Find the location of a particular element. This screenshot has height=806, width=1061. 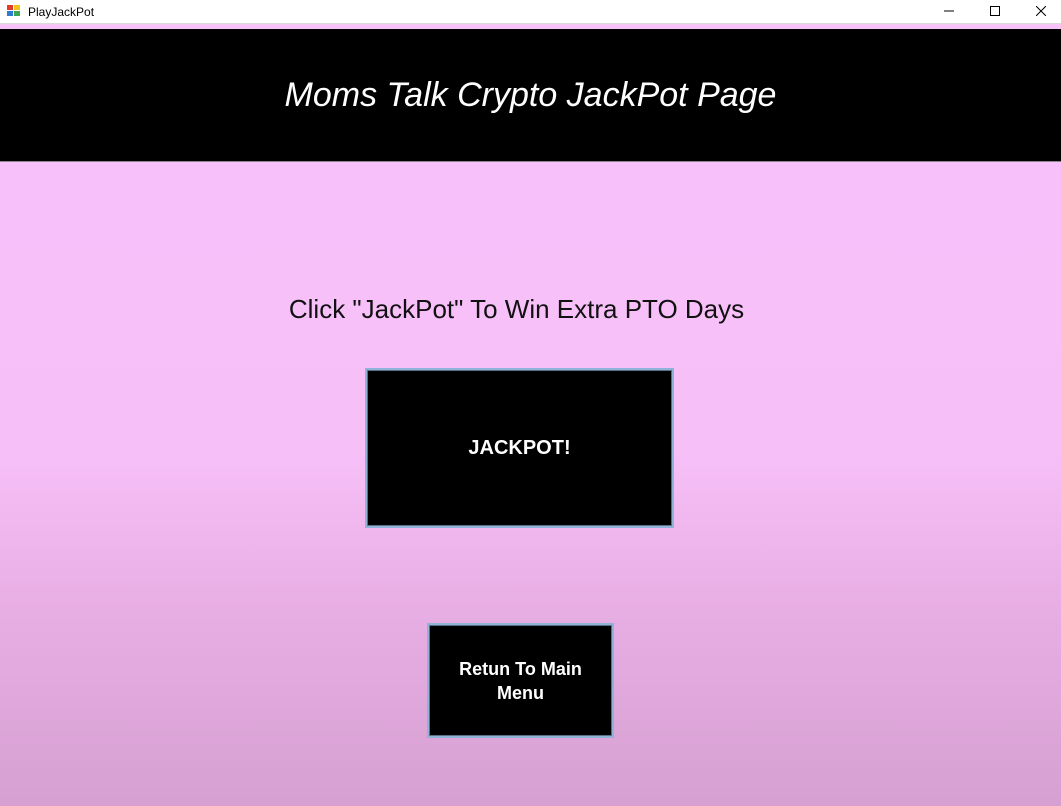

minimize-icon is located at coordinates (949, 11).